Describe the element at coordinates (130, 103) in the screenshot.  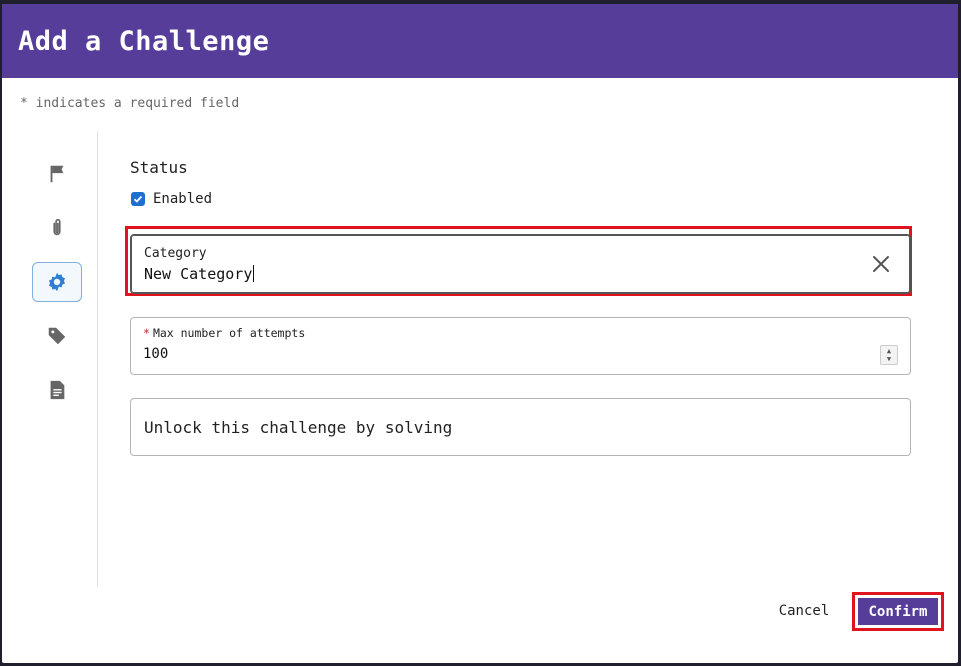
I see `required-field-note: * indicates a required field` at that location.